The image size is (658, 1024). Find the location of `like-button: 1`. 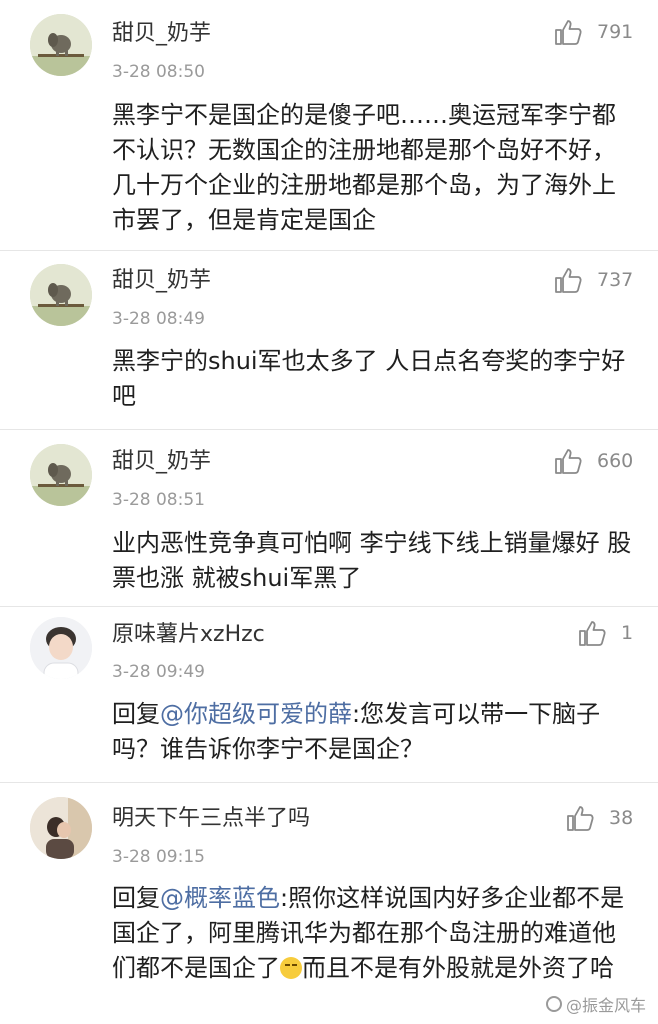

like-button: 1 is located at coordinates (605, 633).